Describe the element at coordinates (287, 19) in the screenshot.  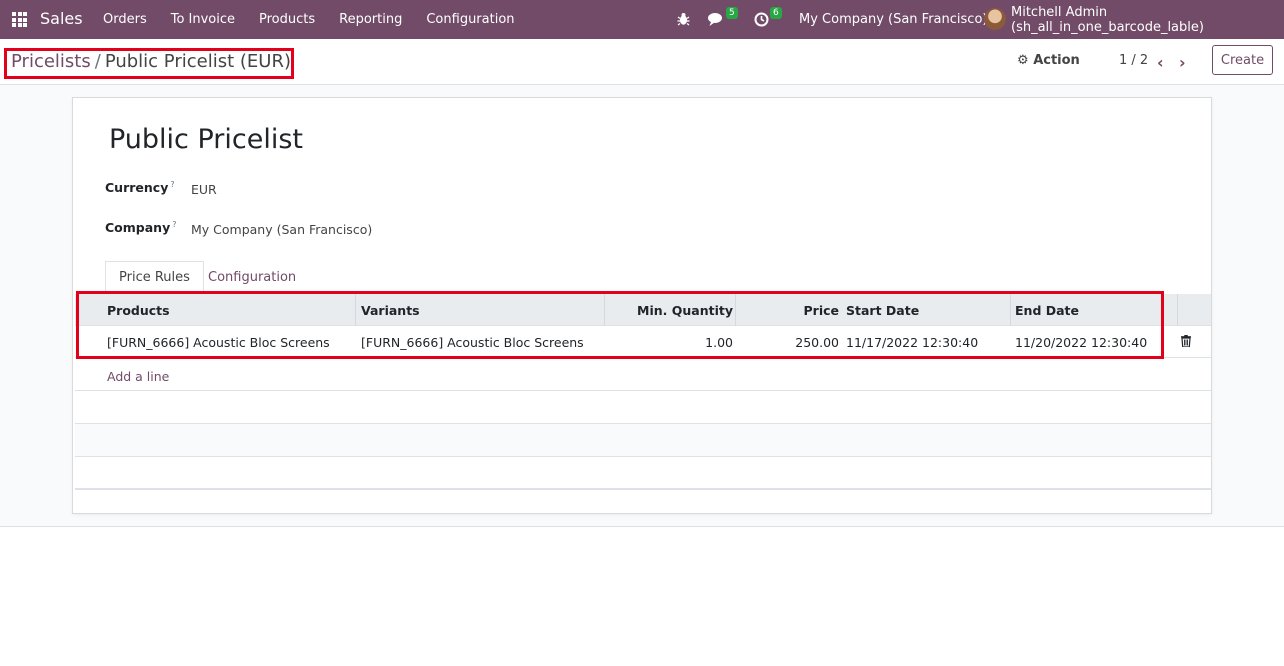
I see `menu-item-products: Products` at that location.